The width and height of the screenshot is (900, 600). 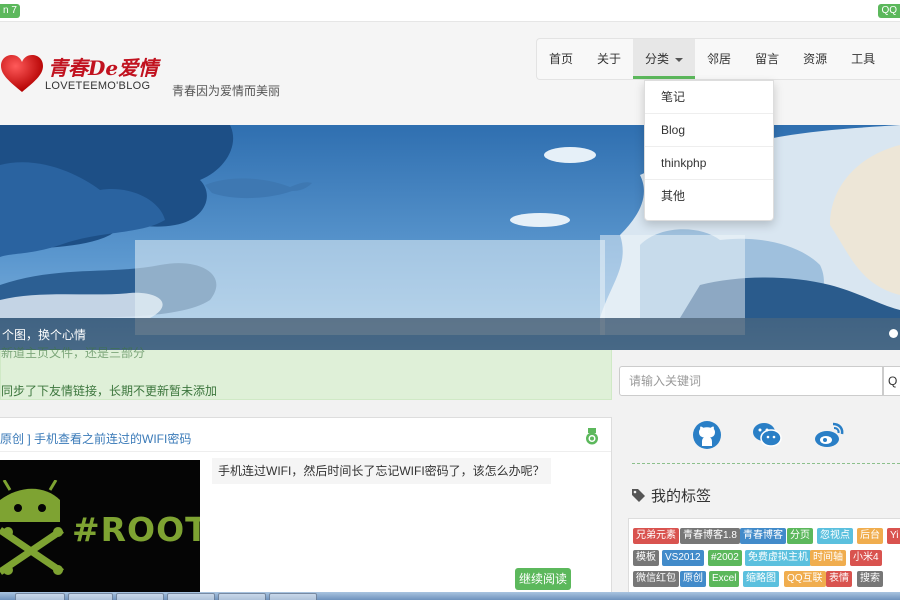 I want to click on tag-item: 免费虚拟主机, so click(x=778, y=558).